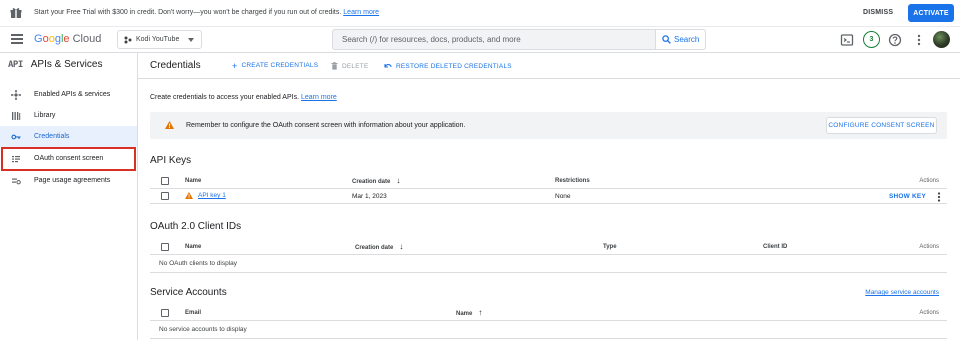 The height and width of the screenshot is (340, 960). Describe the element at coordinates (196, 226) in the screenshot. I see `oauth-title: OAuth 2.0 Client IDs` at that location.